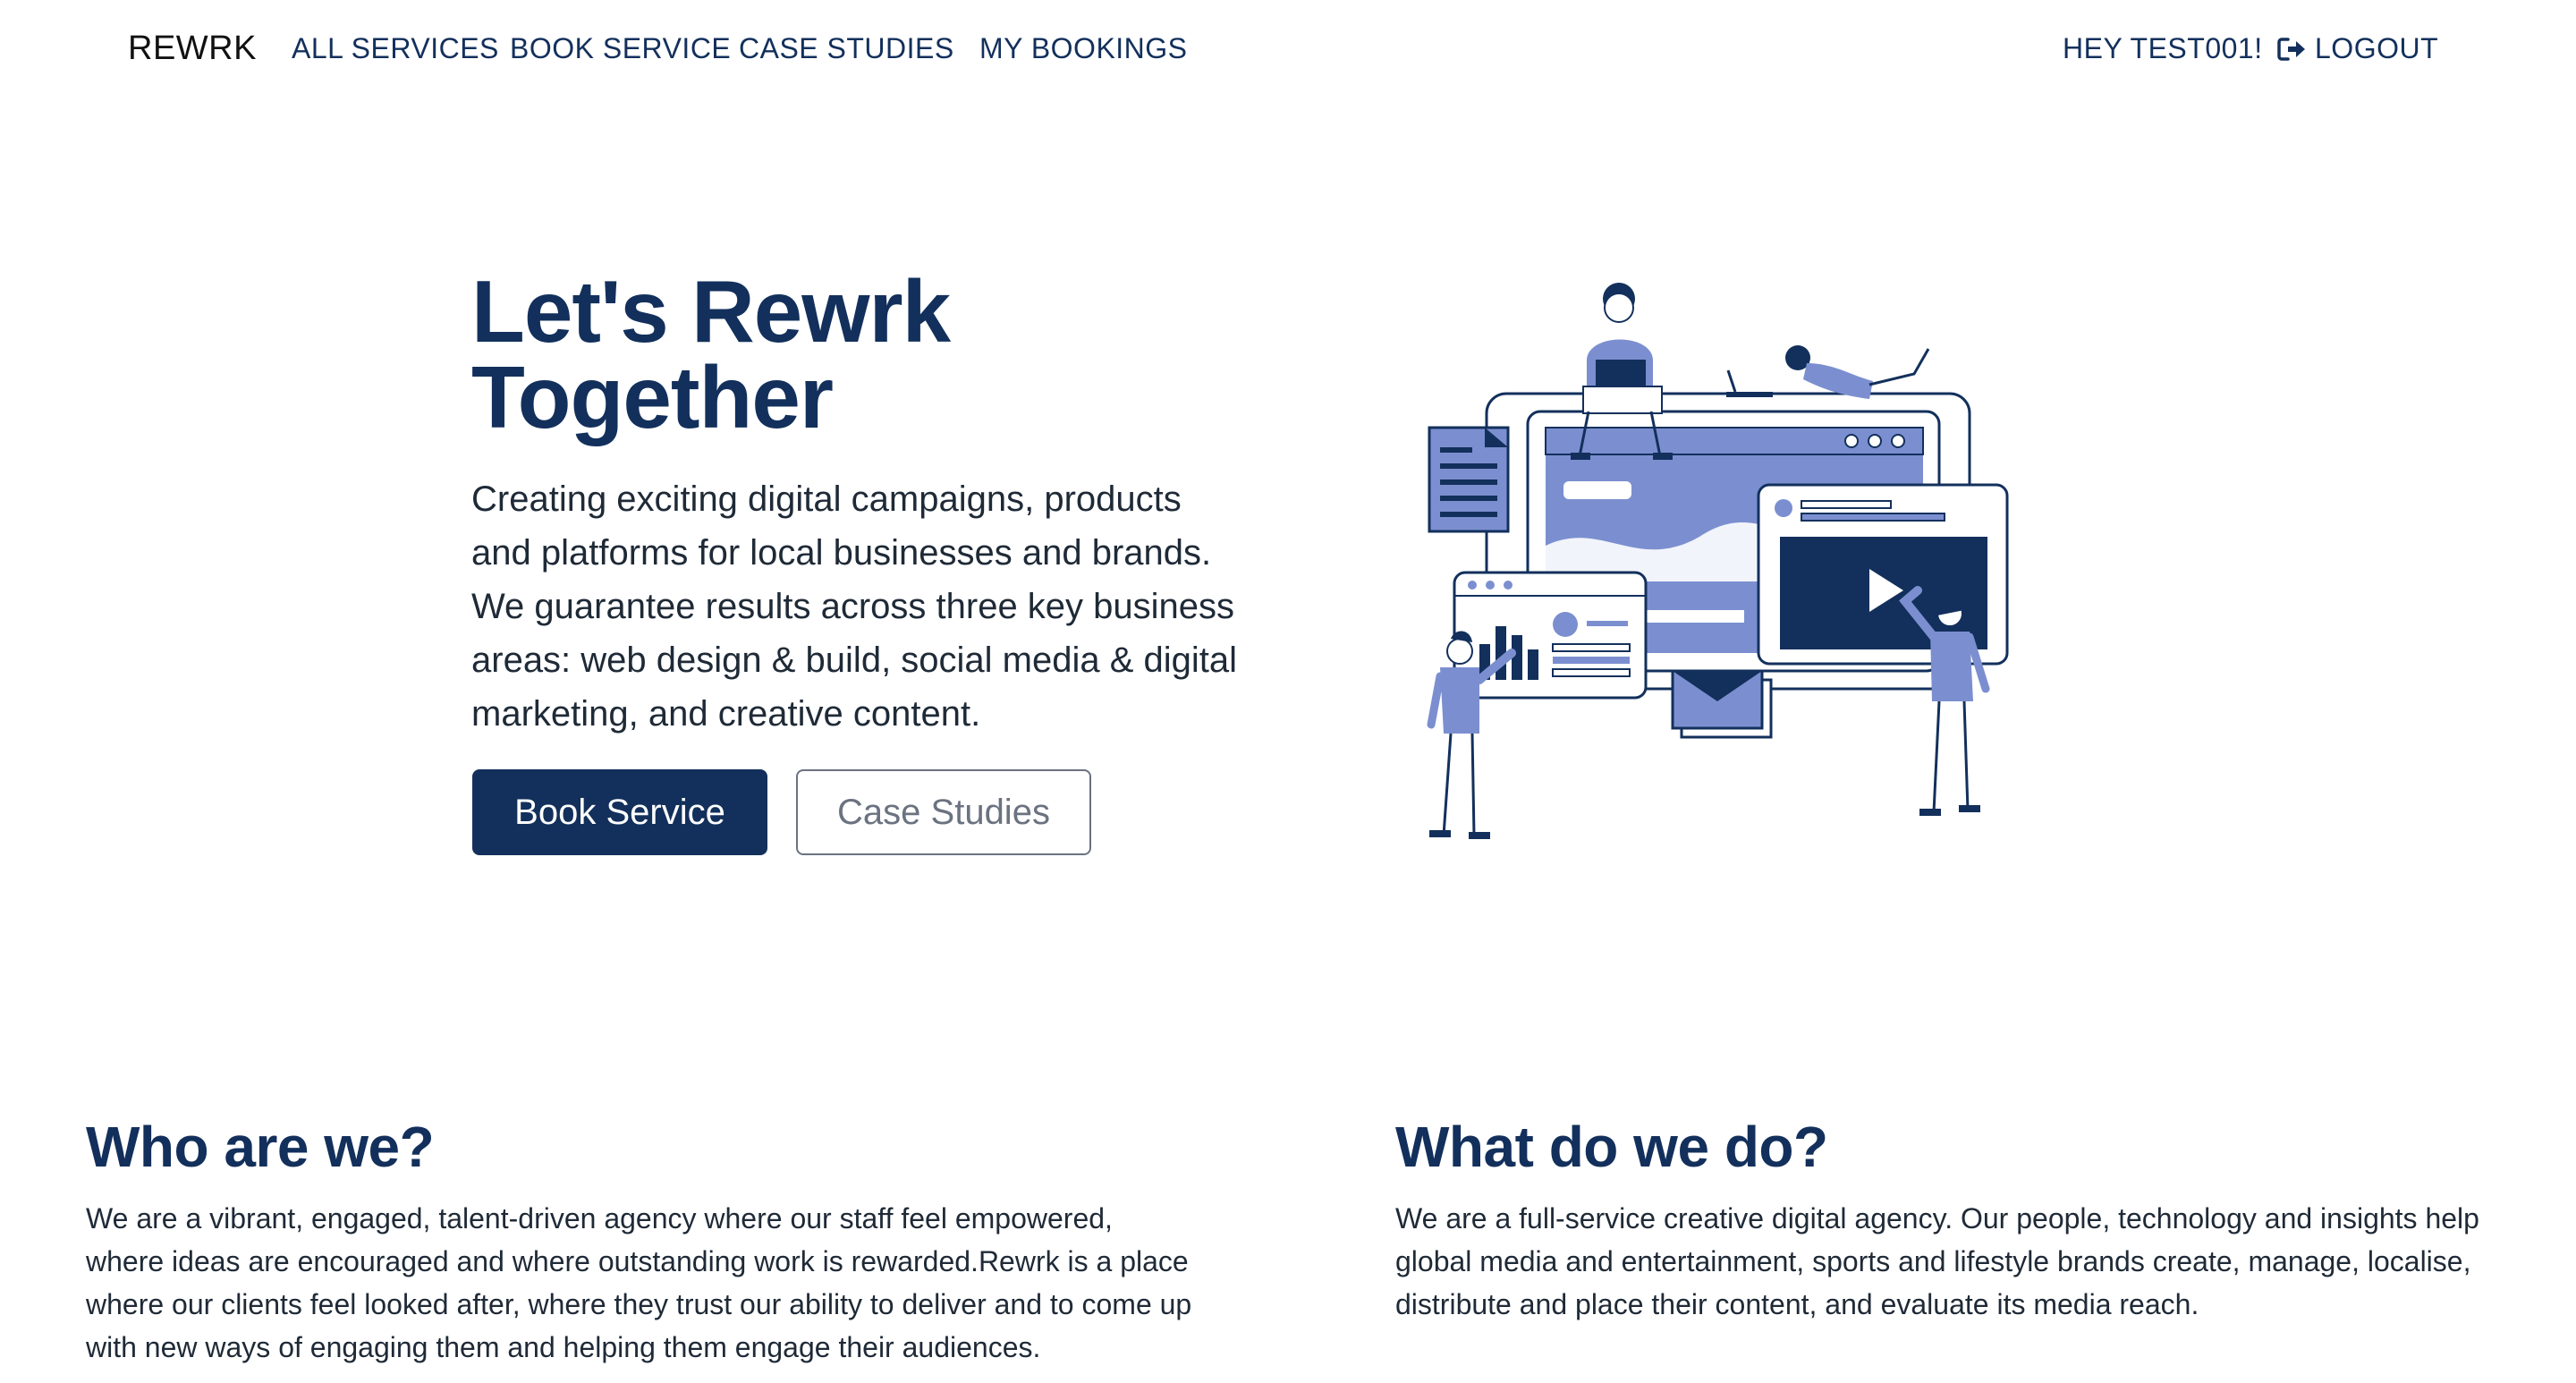 This screenshot has height=1383, width=2576. Describe the element at coordinates (619, 812) in the screenshot. I see `book-service-button: Book Service` at that location.